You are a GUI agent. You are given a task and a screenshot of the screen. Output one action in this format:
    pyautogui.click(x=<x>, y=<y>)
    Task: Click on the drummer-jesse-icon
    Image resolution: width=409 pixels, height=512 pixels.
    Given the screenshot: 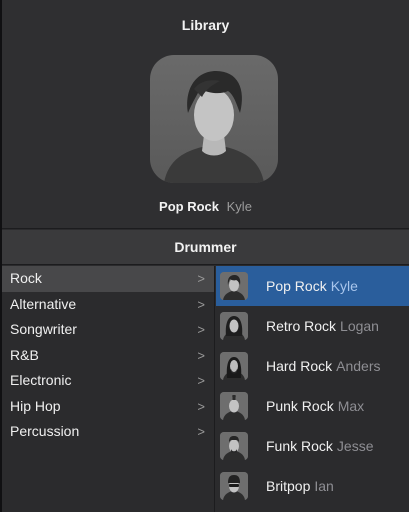 What is the action you would take?
    pyautogui.click(x=234, y=446)
    